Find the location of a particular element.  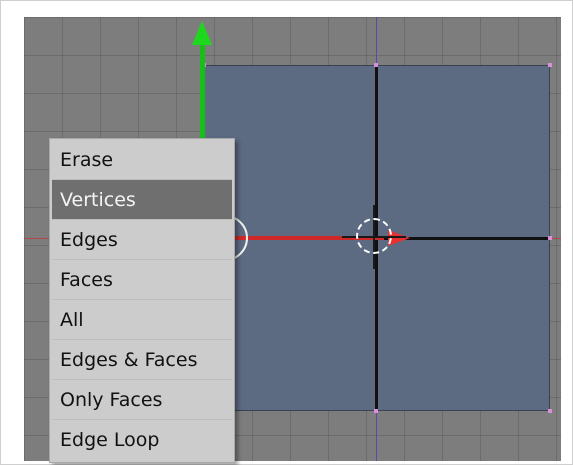

menu-item-vertices: Vertices is located at coordinates (142, 200).